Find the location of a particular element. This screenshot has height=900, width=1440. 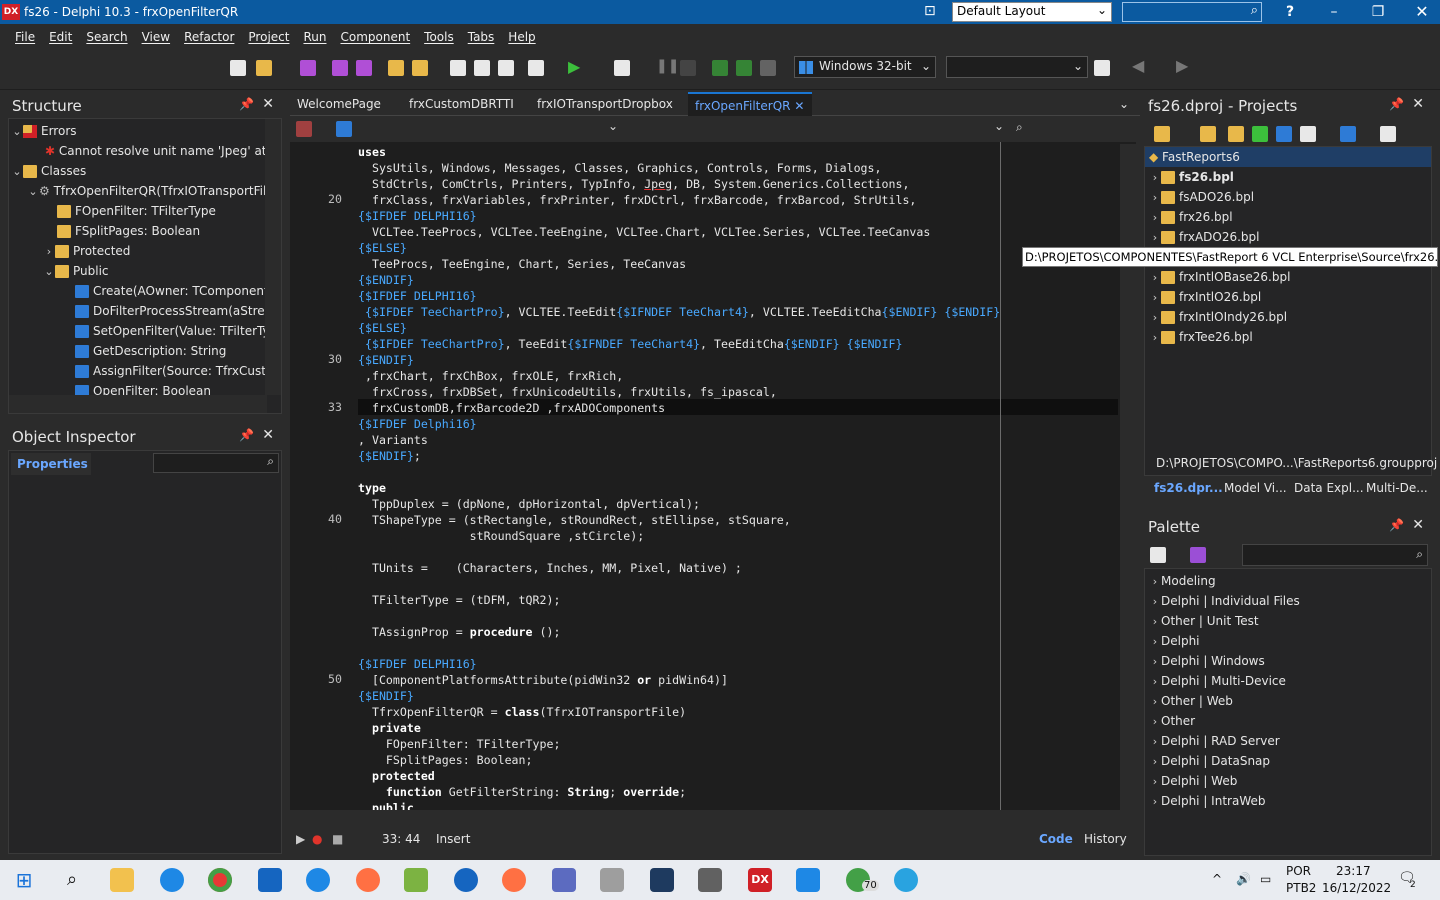

sort-icon is located at coordinates (1348, 134).